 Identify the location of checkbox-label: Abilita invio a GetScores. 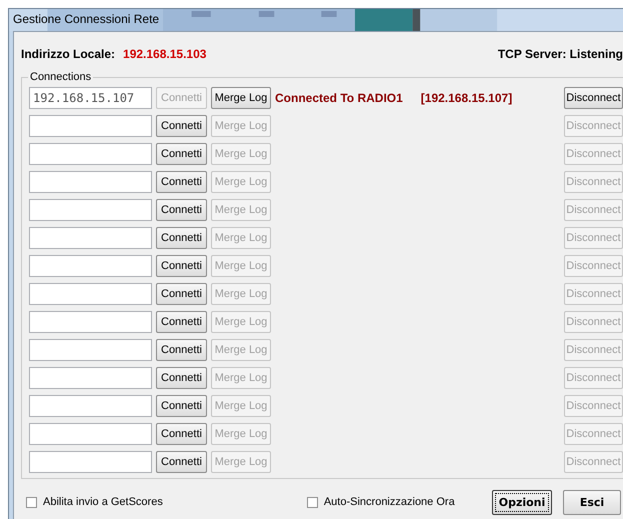
(103, 502).